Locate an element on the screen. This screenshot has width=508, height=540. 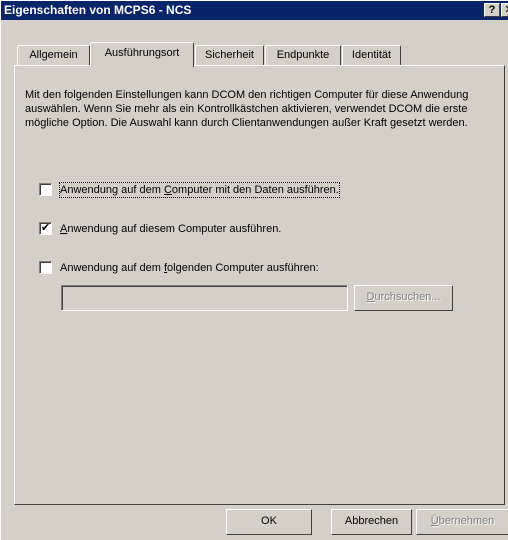
help-button: ? is located at coordinates (492, 10).